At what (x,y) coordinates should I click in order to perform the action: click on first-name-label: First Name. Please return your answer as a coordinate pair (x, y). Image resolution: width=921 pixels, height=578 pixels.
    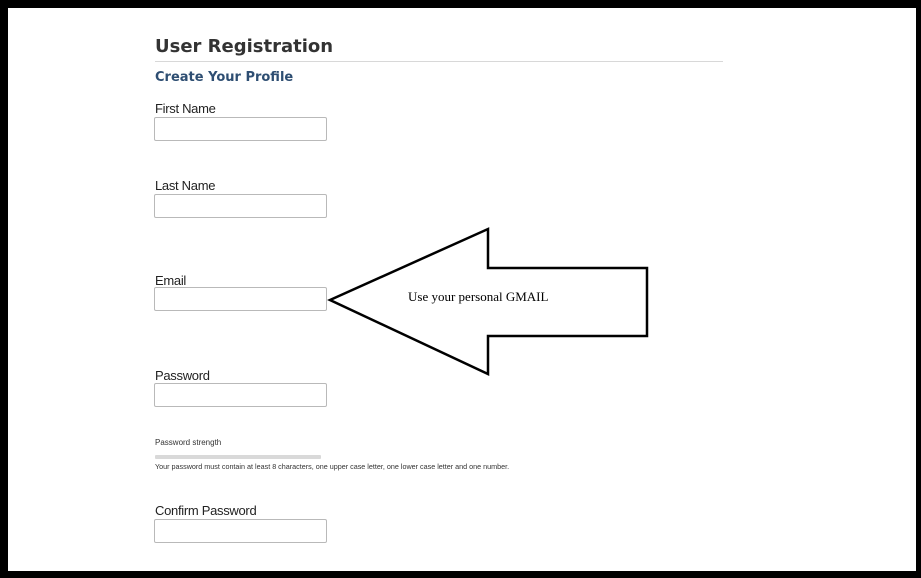
    Looking at the image, I should click on (185, 108).